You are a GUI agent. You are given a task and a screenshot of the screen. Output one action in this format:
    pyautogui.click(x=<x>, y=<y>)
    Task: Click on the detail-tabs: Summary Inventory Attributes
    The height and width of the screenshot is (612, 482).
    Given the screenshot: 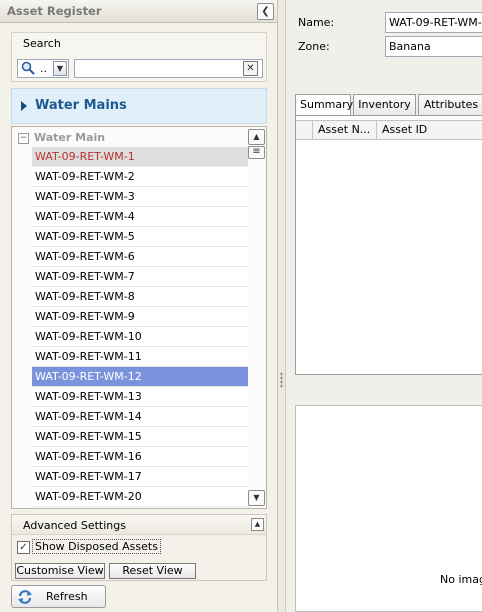 What is the action you would take?
    pyautogui.click(x=388, y=105)
    